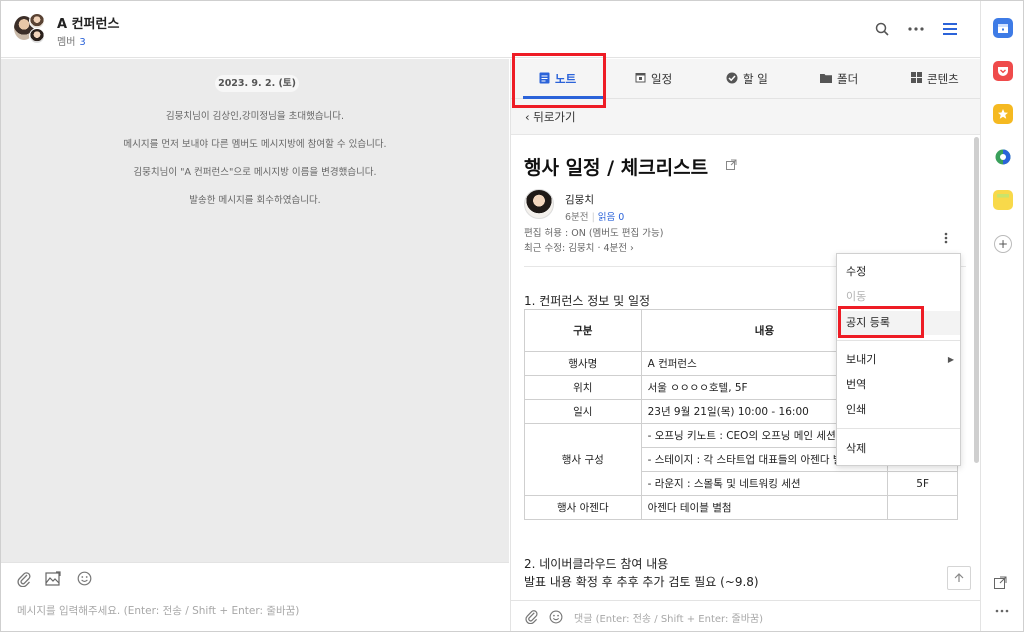 The image size is (1024, 632). I want to click on menu-item-label: 보내기, so click(861, 359).